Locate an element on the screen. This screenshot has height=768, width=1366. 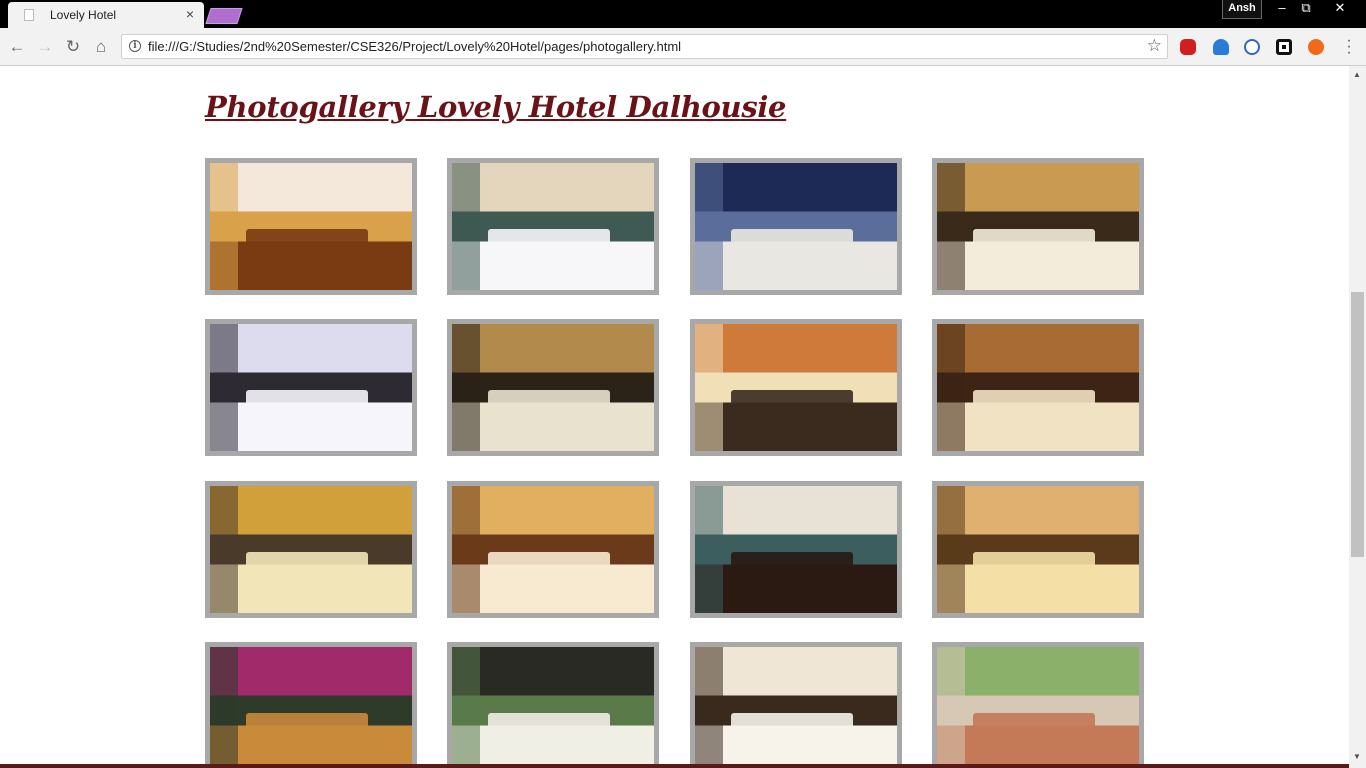
ghostery-icon is located at coordinates (1221, 47).